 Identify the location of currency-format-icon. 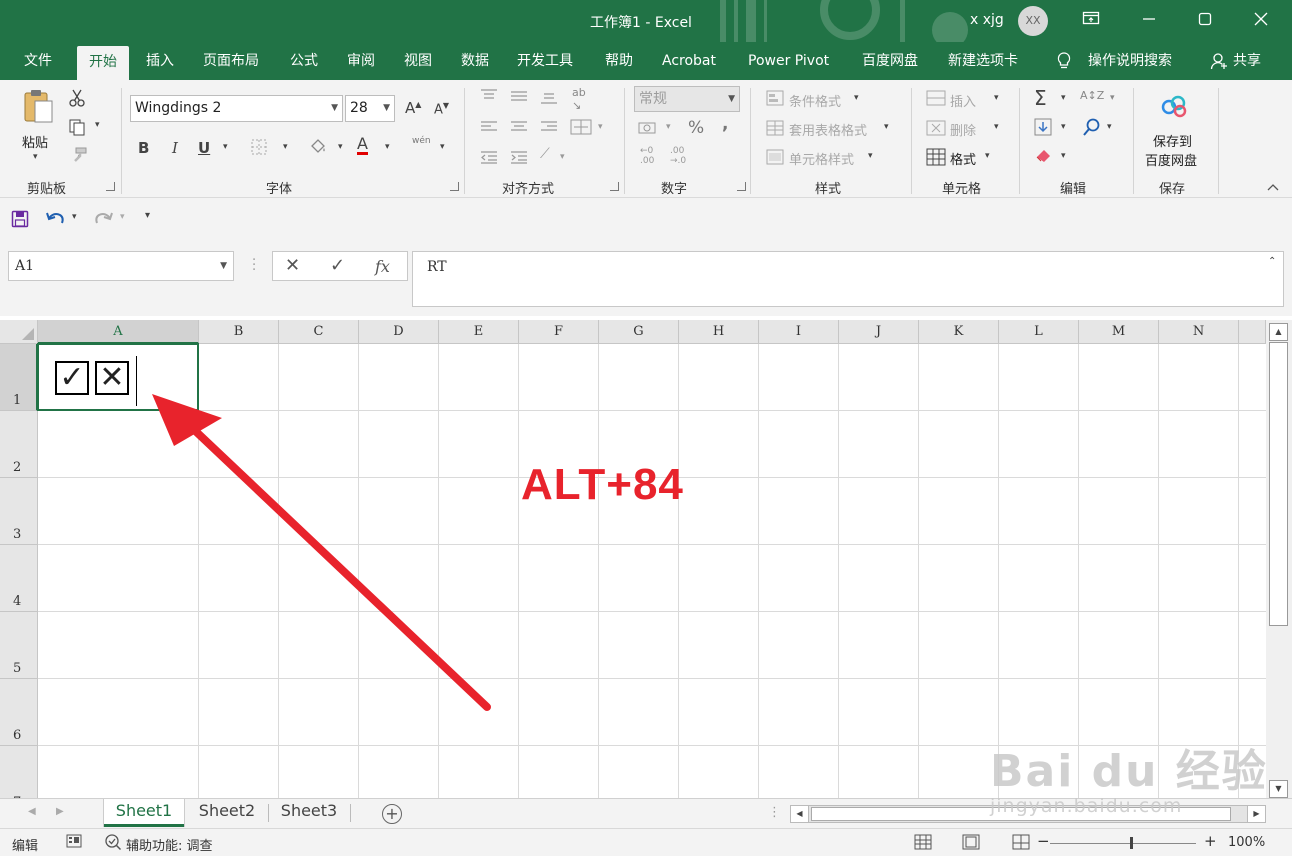
(649, 131).